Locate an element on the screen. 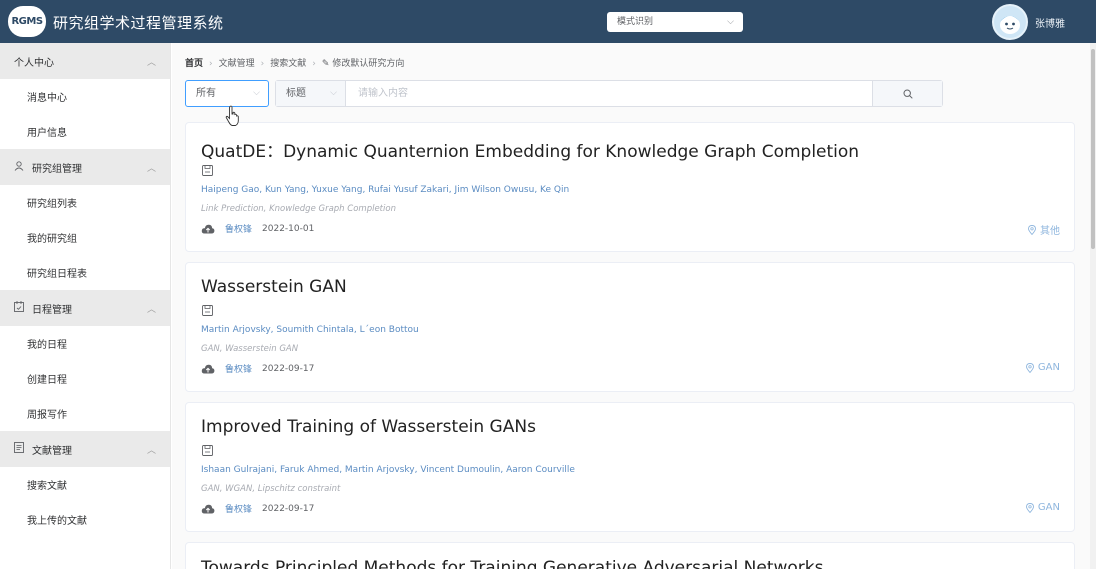 Image resolution: width=1096 pixels, height=569 pixels. sidebar-item-label: 消息中心 is located at coordinates (47, 98).